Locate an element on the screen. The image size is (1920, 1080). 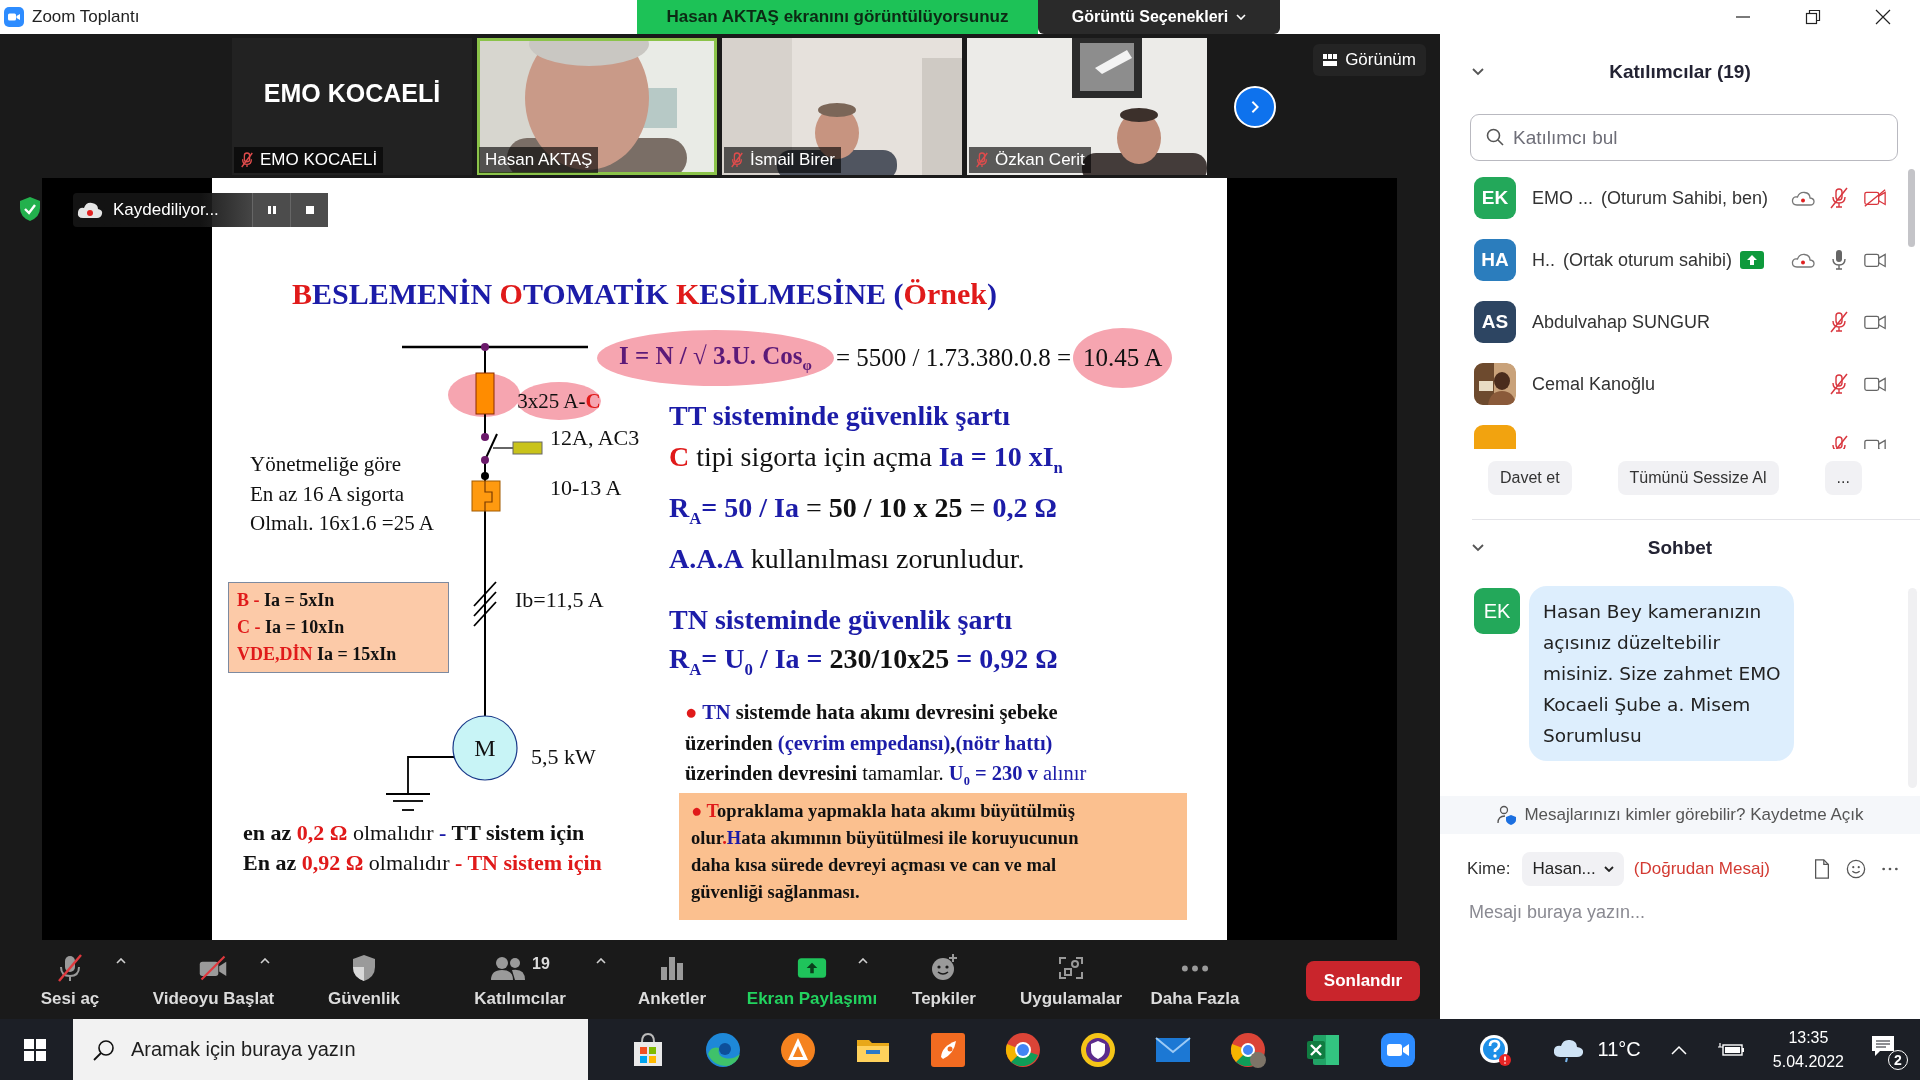
next-page-button is located at coordinates (1255, 106).